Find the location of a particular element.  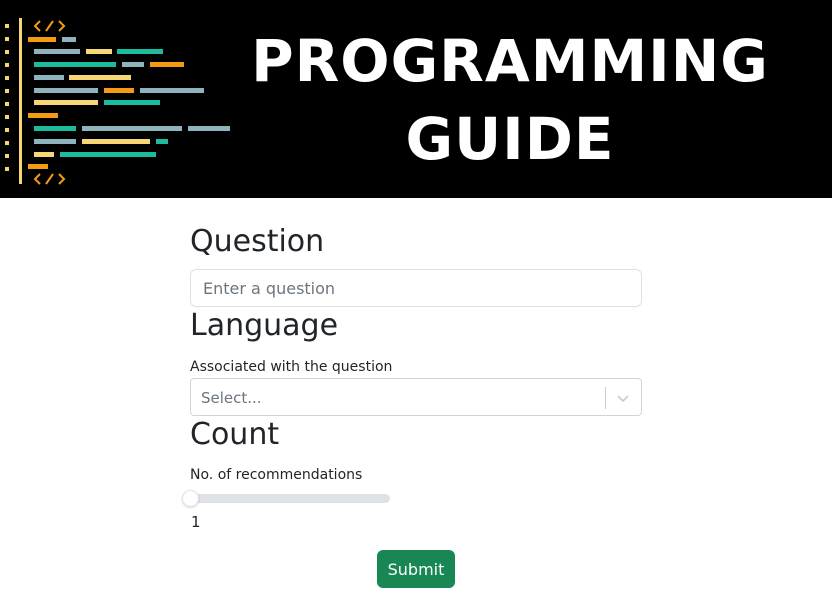

count-sublabel: No. of recommendations is located at coordinates (276, 475).